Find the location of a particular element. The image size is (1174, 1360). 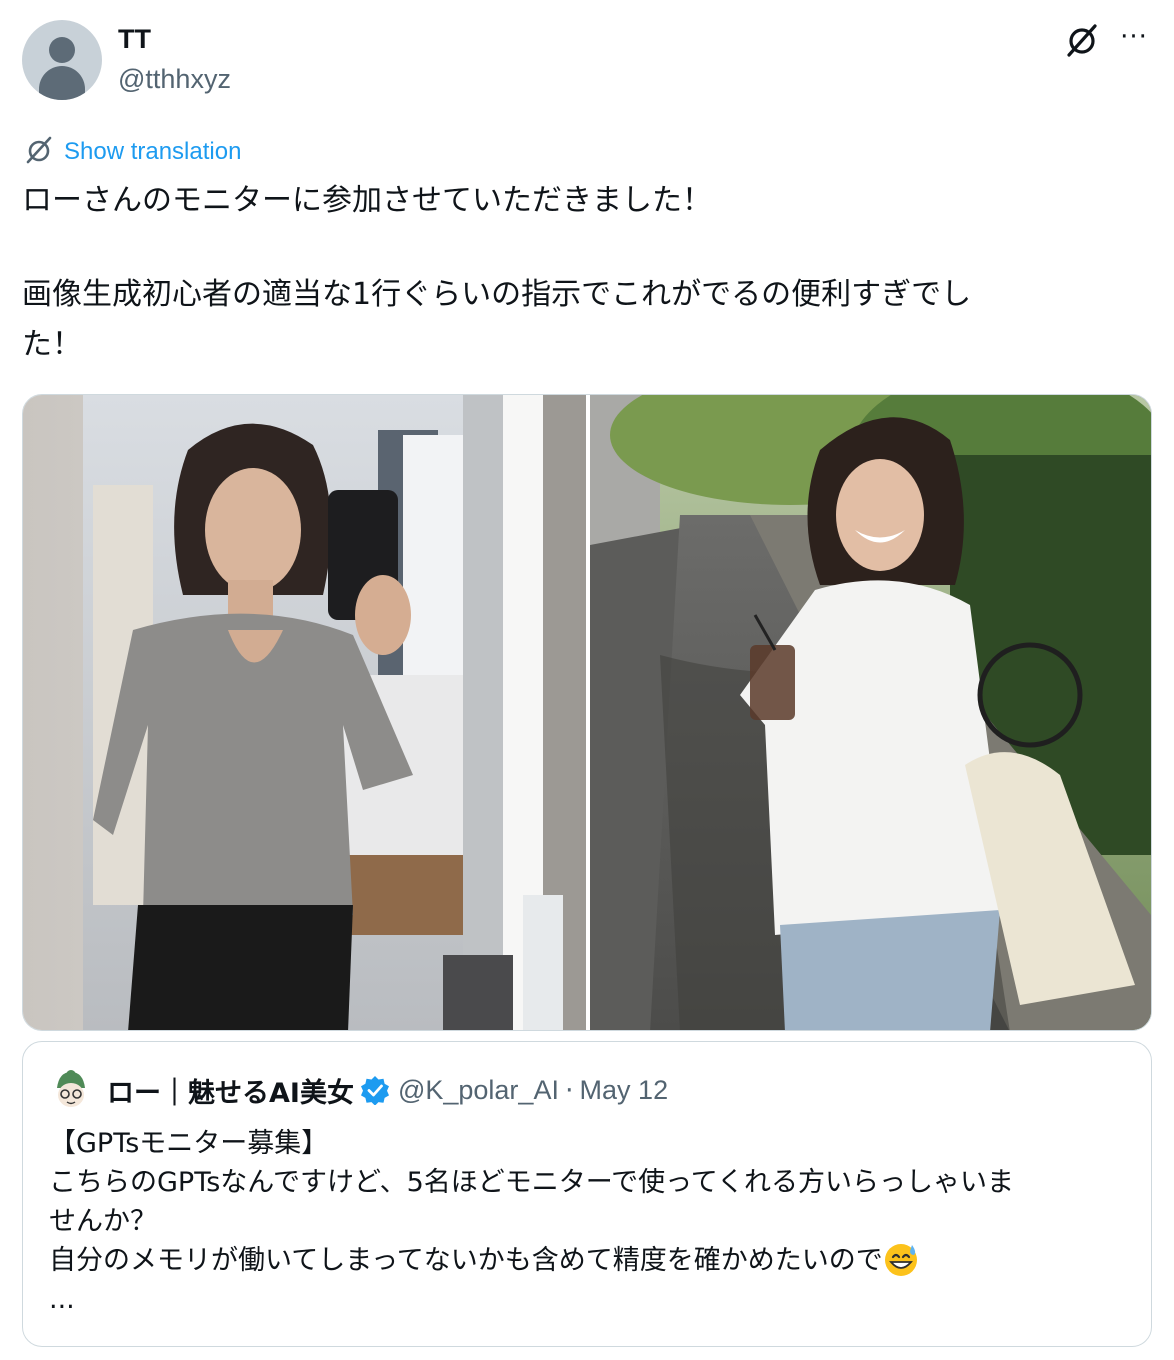

author-display-name: TT is located at coordinates (134, 39).